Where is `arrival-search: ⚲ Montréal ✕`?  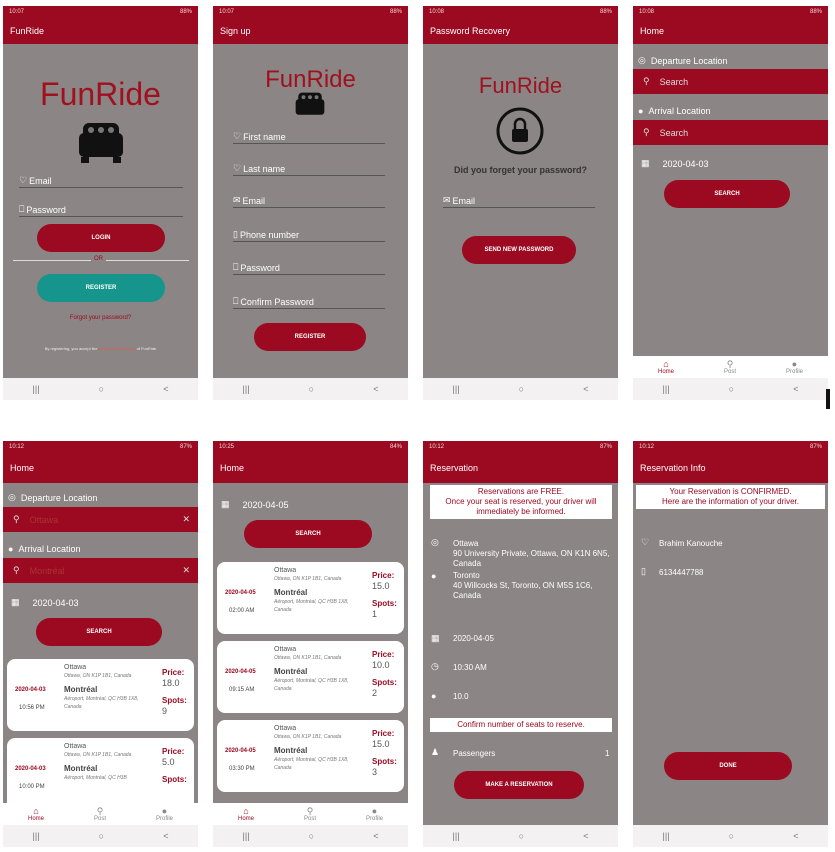
arrival-search: ⚲ Montréal ✕ is located at coordinates (100, 570).